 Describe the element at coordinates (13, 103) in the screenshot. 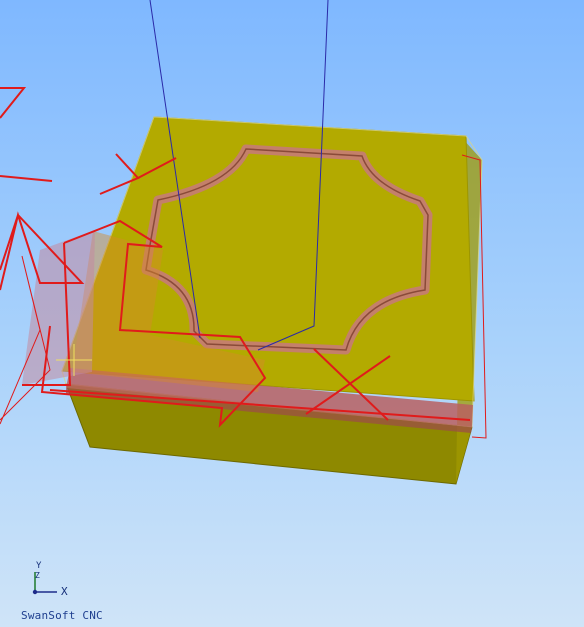

I see `toolpath-top-left` at that location.